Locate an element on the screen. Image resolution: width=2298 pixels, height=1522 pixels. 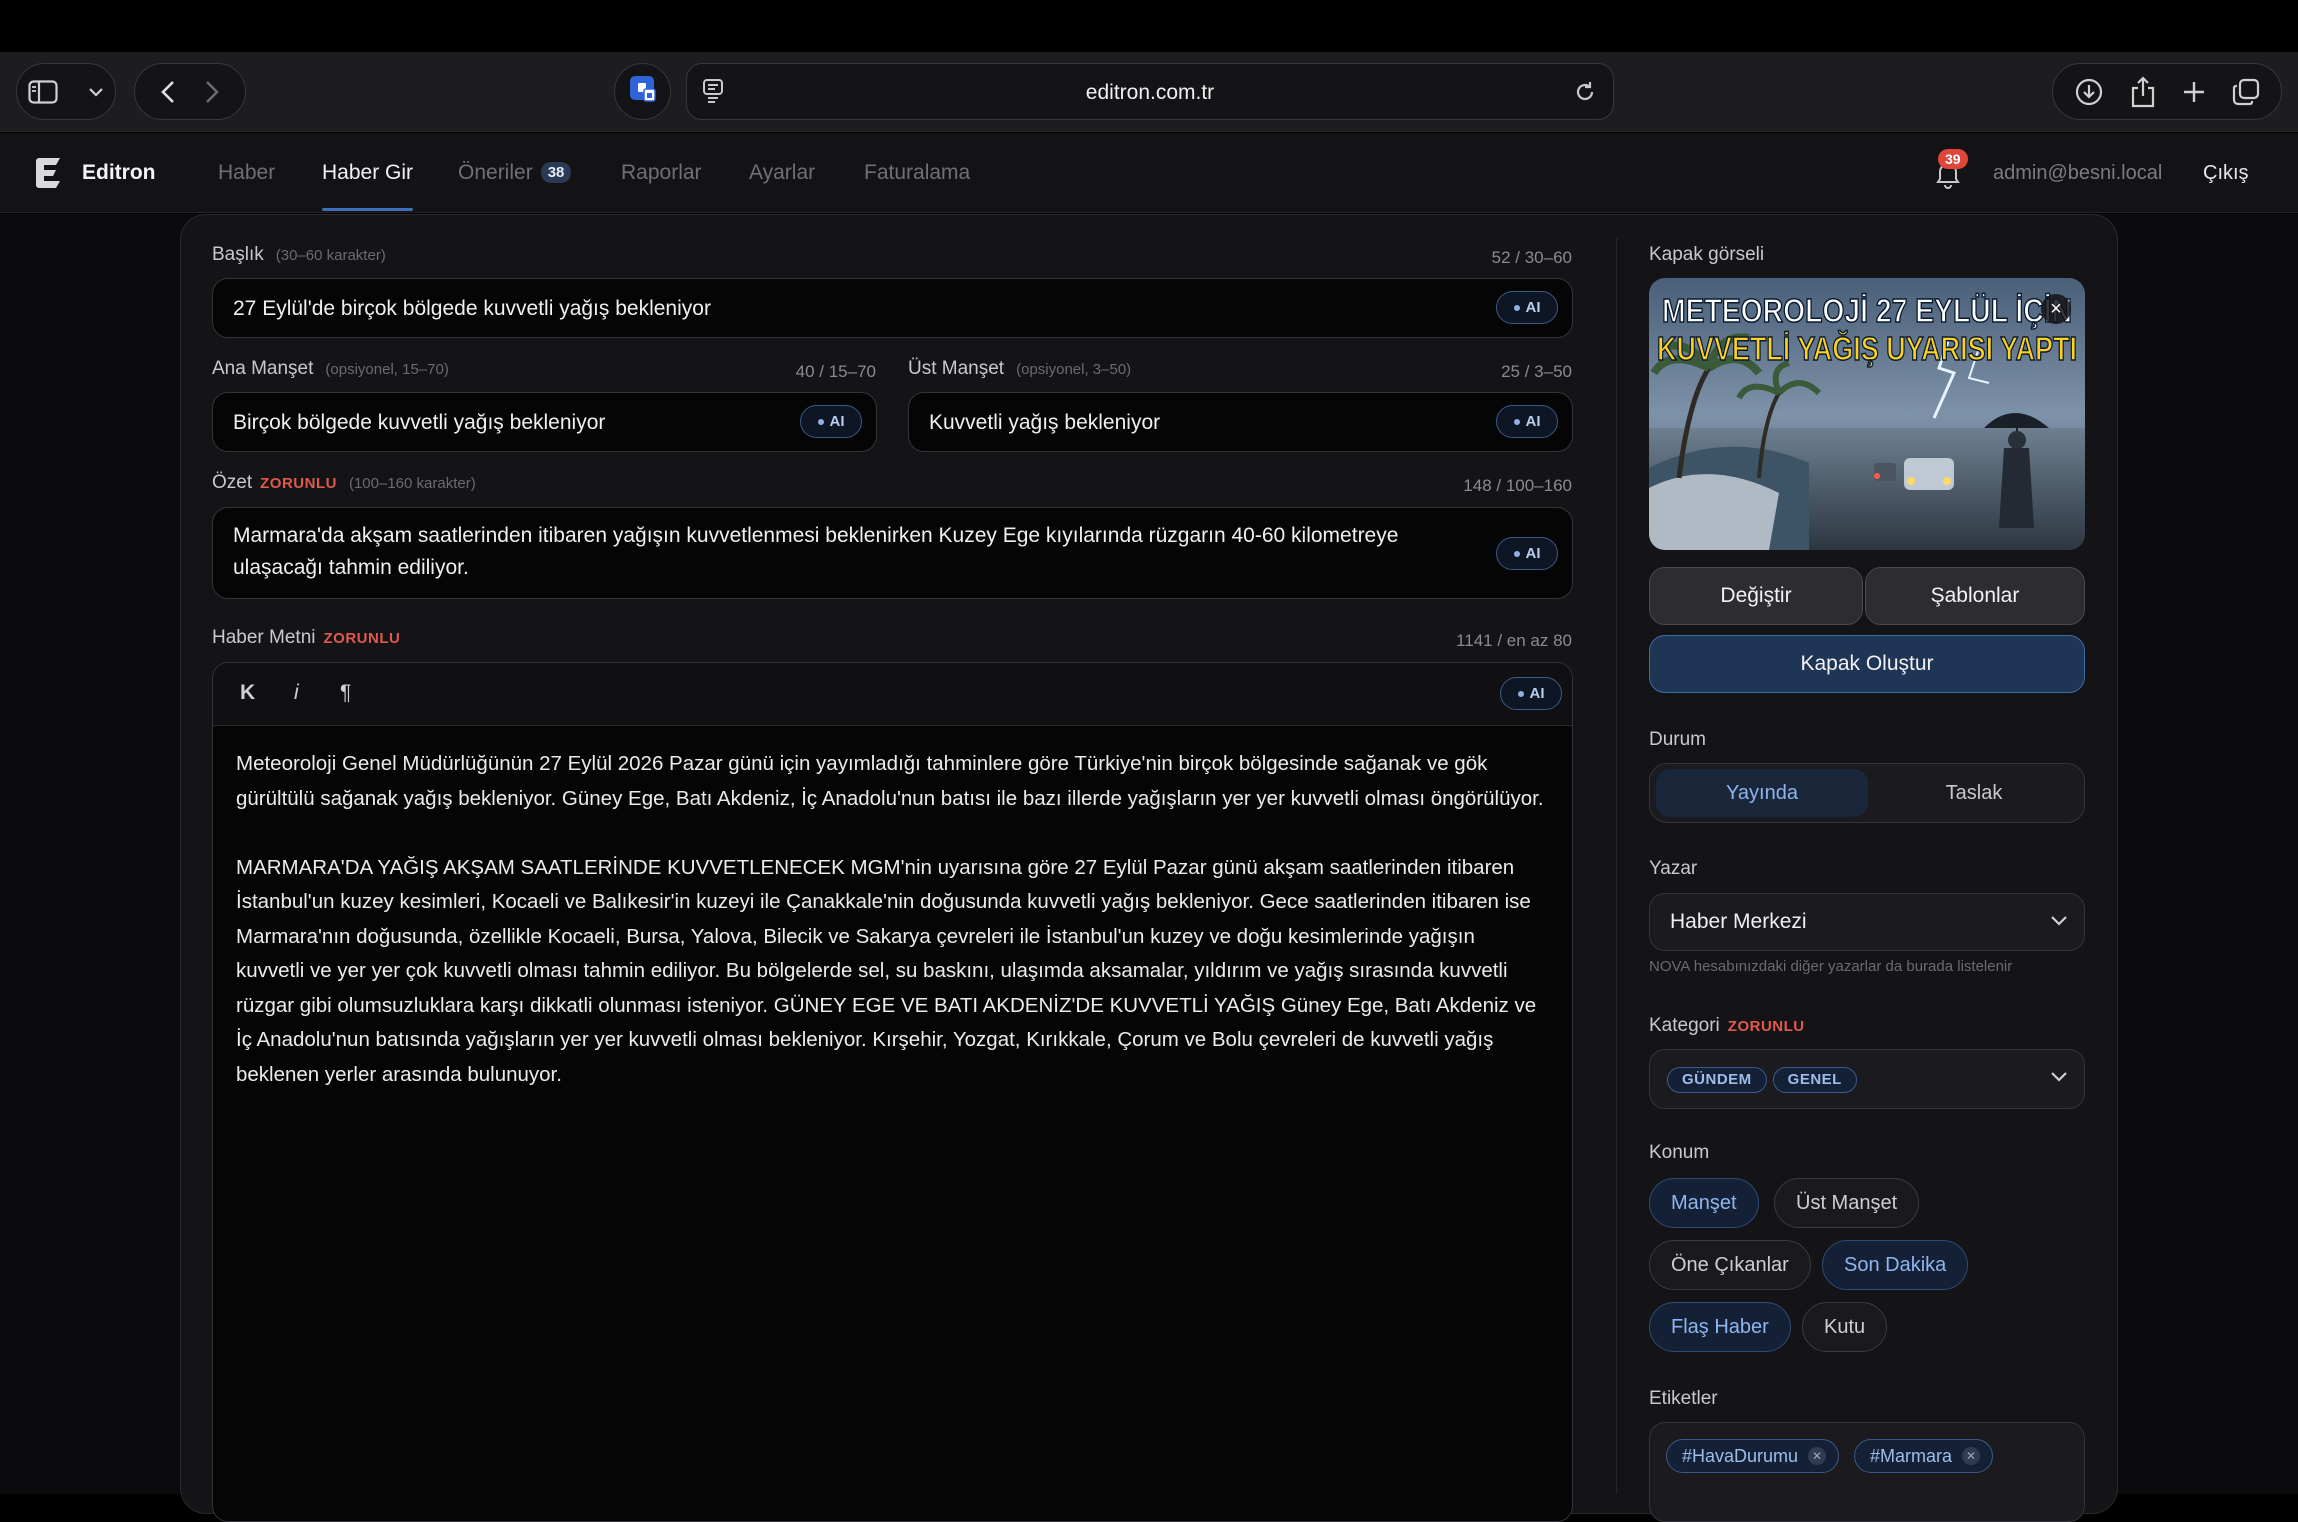
status-published-option: Yayında is located at coordinates (1762, 793).